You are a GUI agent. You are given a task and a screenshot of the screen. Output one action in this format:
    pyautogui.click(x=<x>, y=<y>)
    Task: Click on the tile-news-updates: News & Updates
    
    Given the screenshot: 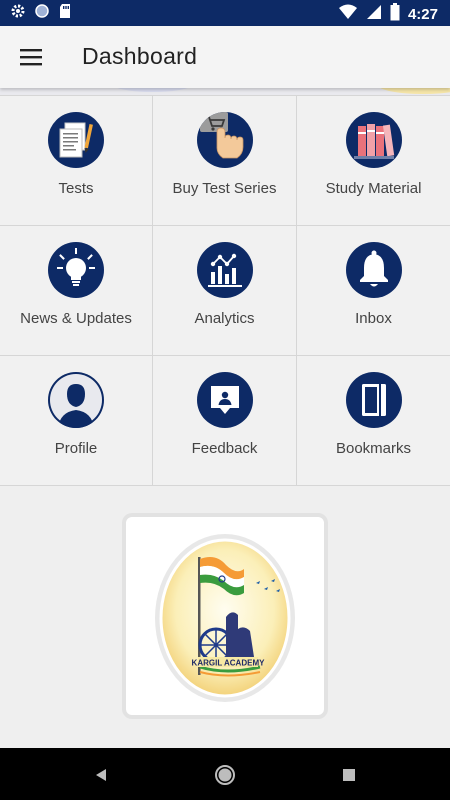 What is the action you would take?
    pyautogui.click(x=76, y=291)
    